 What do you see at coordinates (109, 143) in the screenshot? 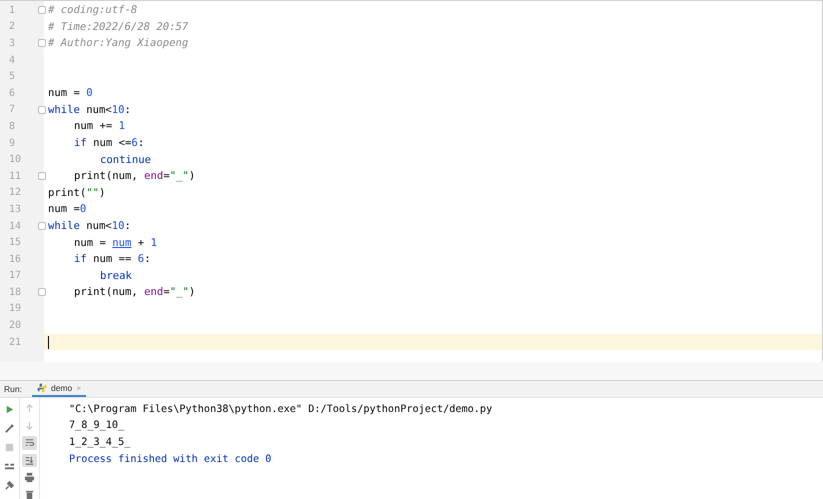
I see `code-line: if num <=6:` at bounding box center [109, 143].